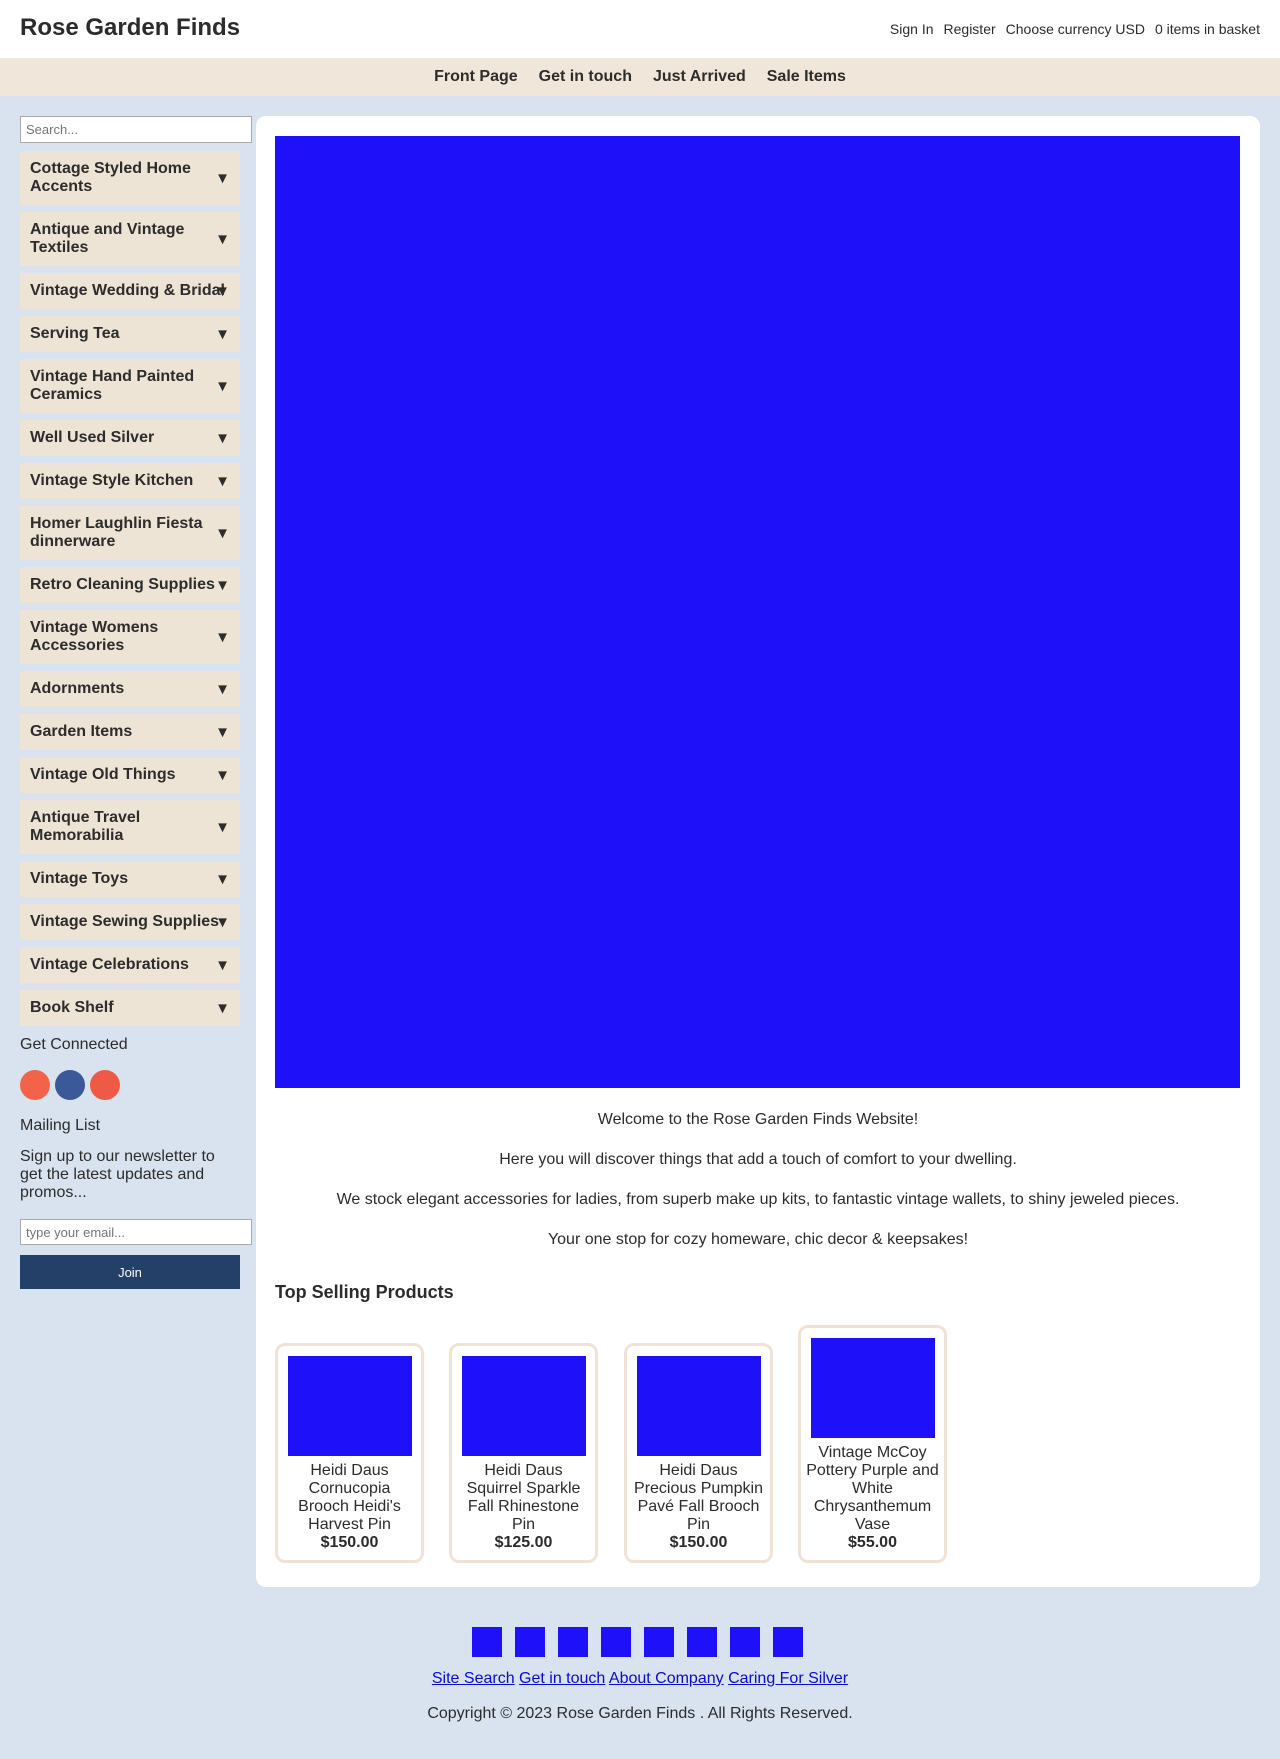 The height and width of the screenshot is (1759, 1280). Describe the element at coordinates (130, 438) in the screenshot. I see `category-item: Well Used Silver ▼` at that location.